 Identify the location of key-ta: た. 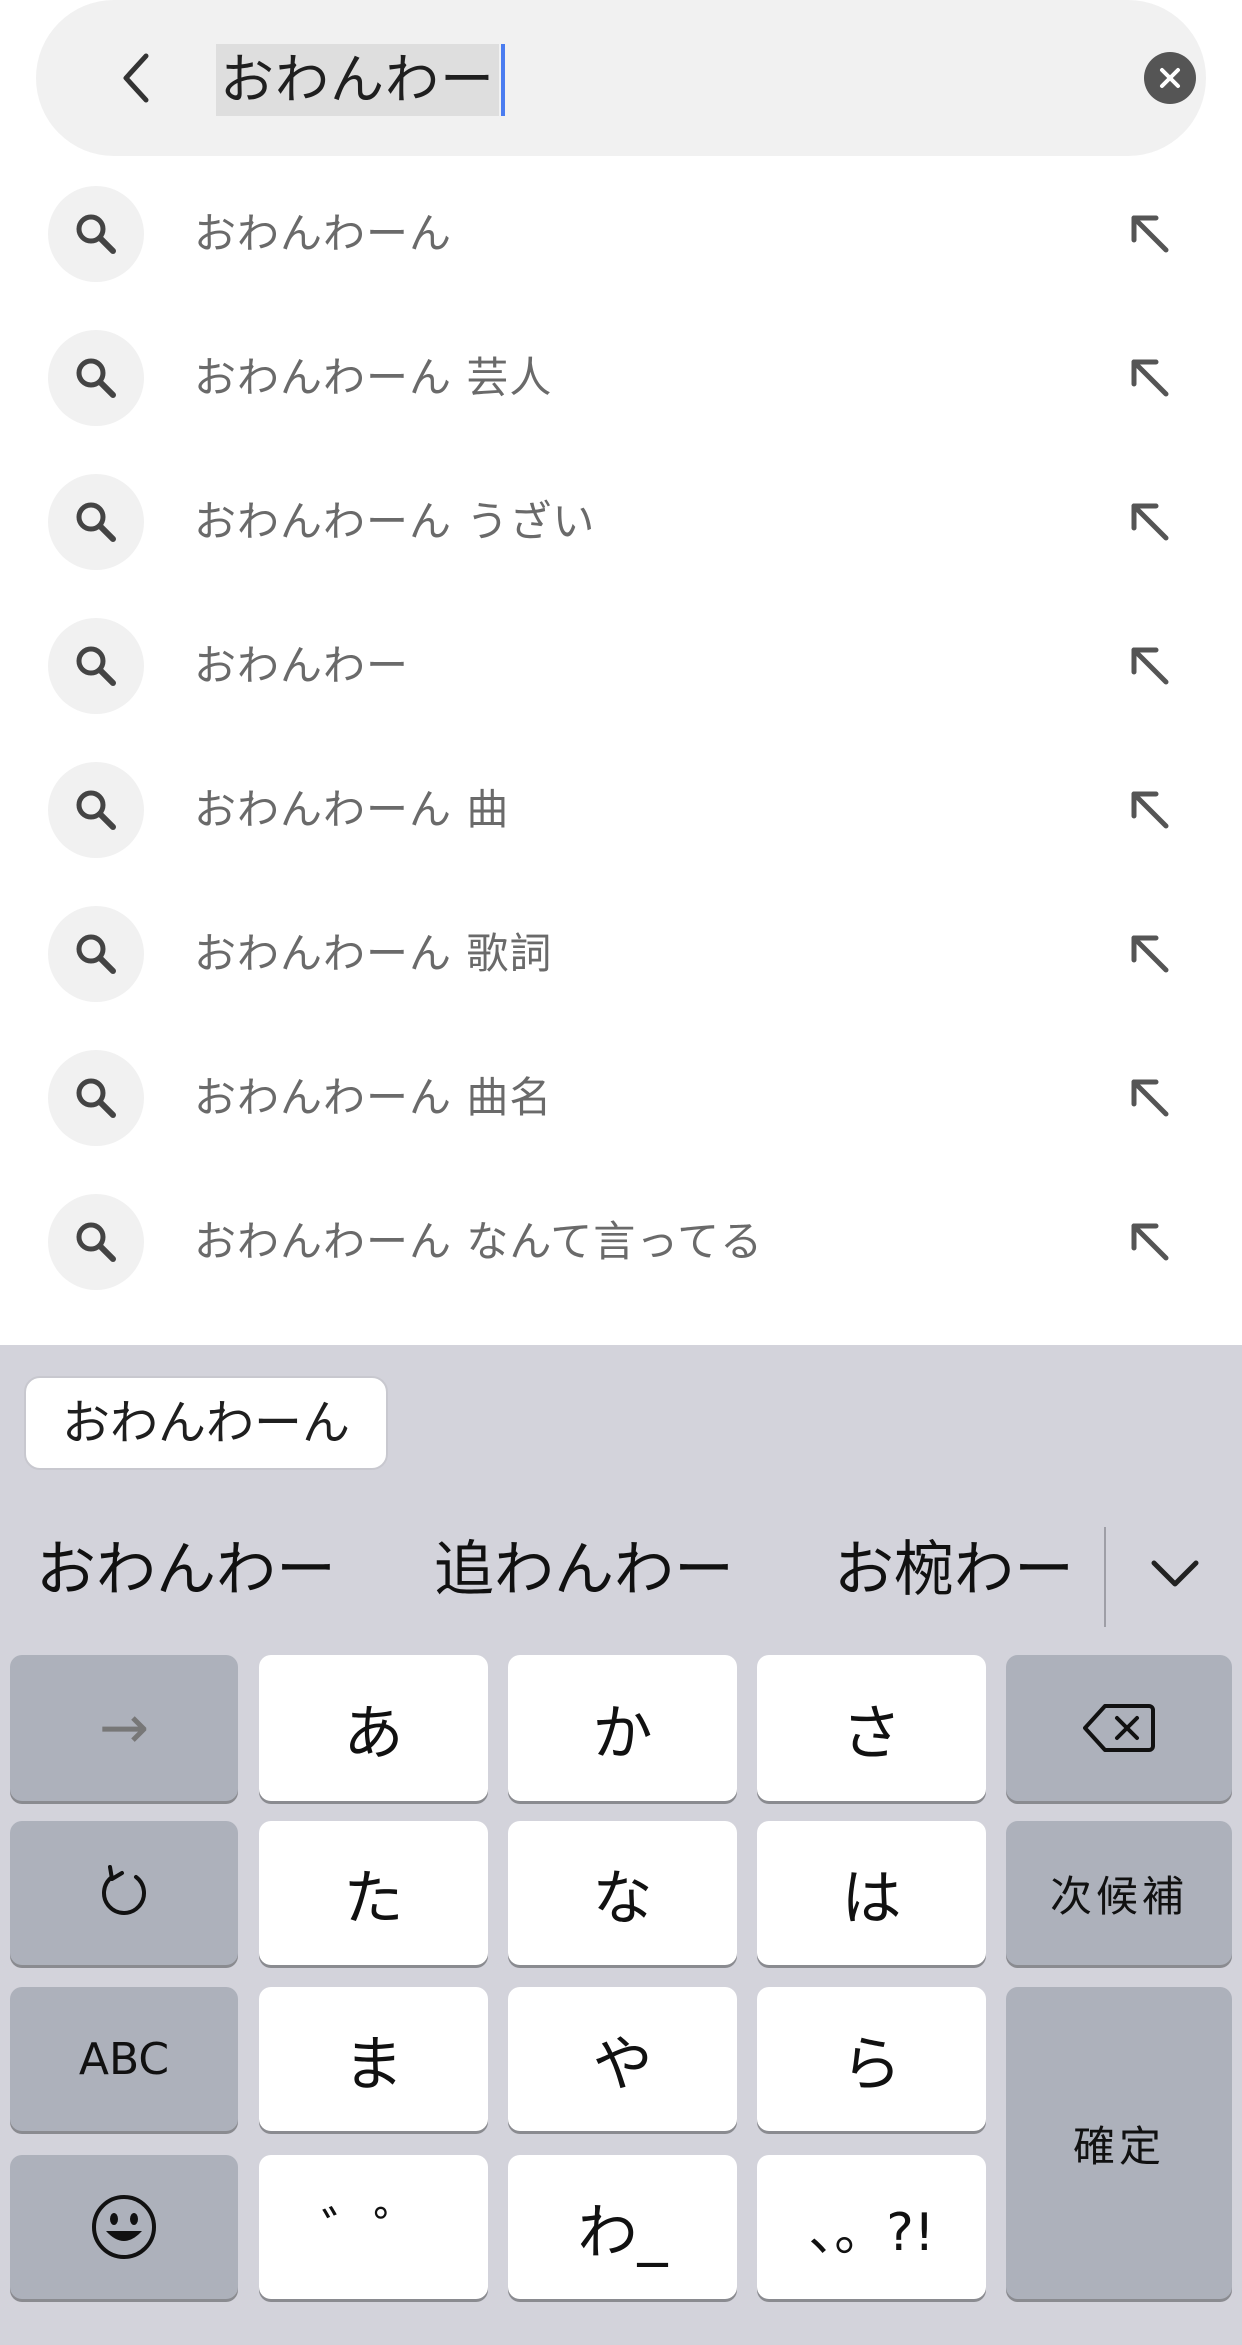
(373, 1893).